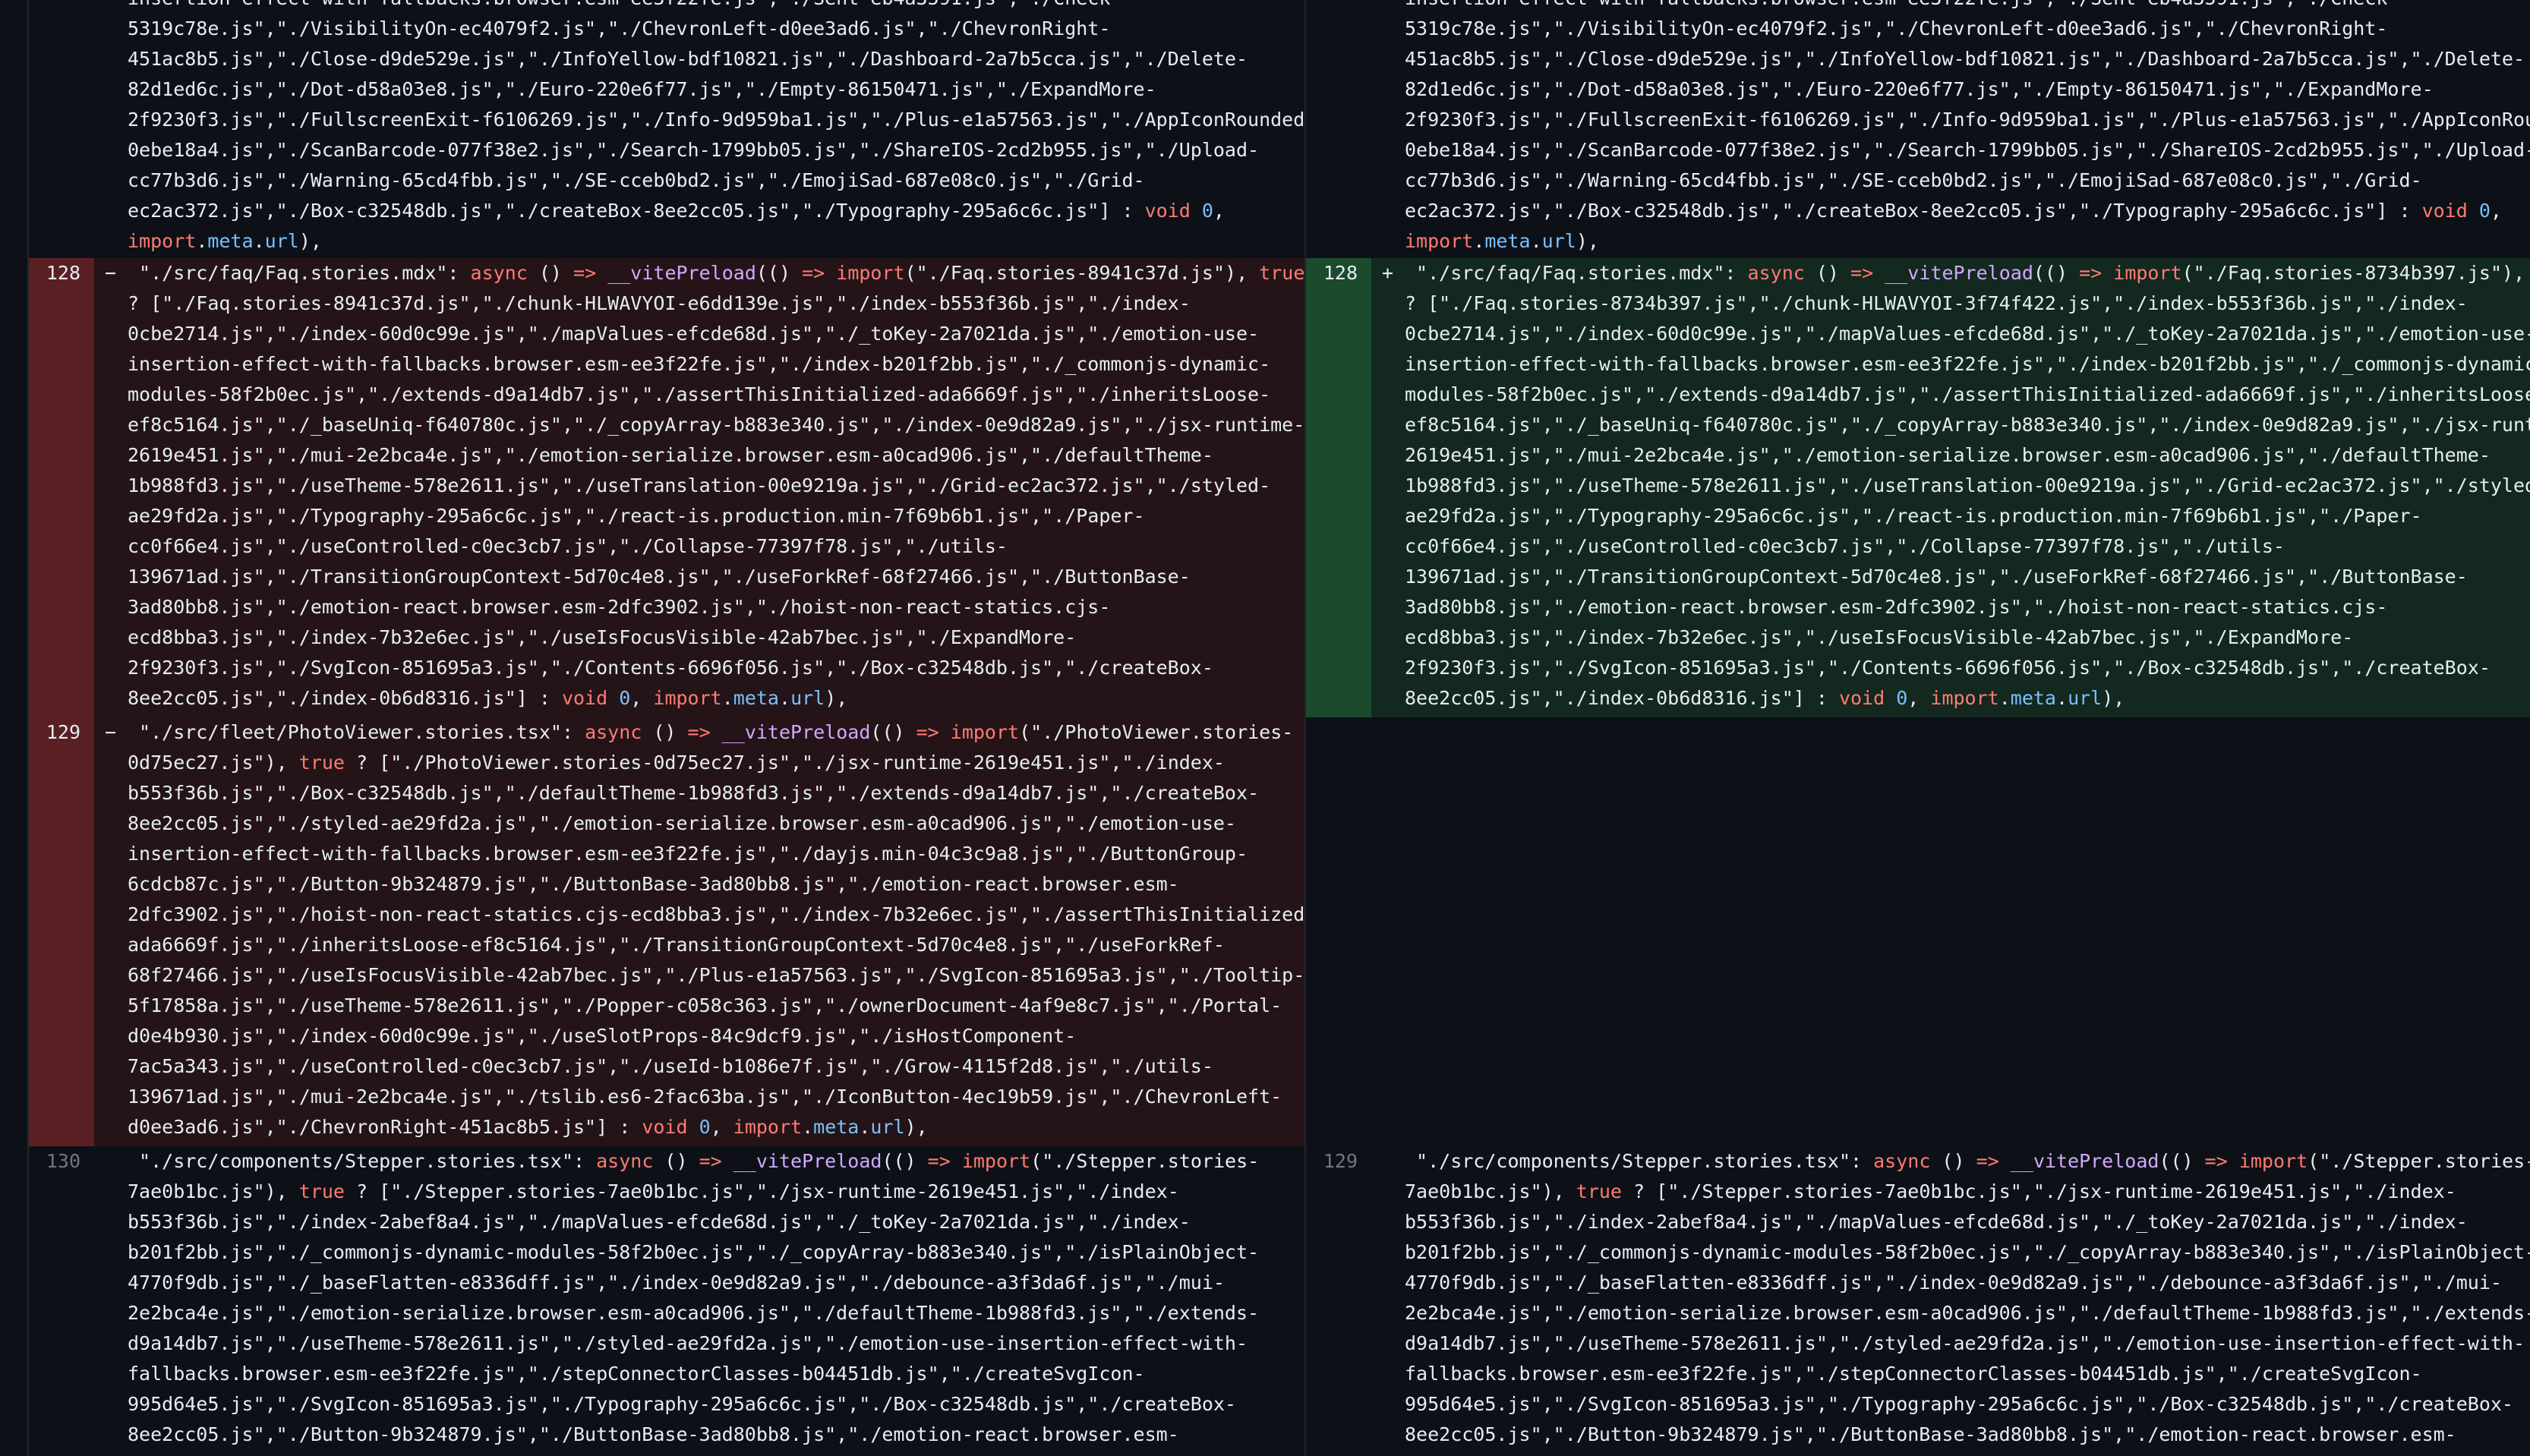  I want to click on diff-left-edge, so click(15, 728).